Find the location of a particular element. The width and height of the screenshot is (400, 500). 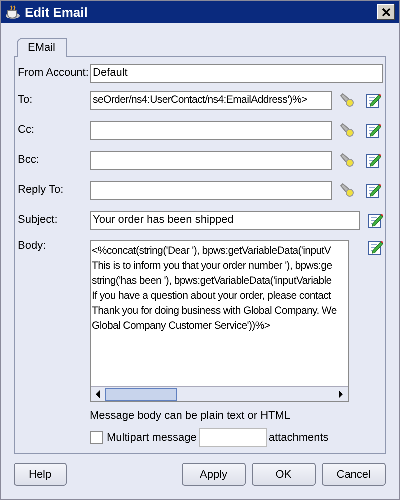

checkbox-label: Multipart message is located at coordinates (152, 438).